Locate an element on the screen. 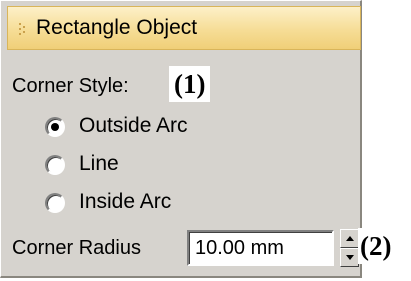  grip-dots-icon is located at coordinates (22, 29).